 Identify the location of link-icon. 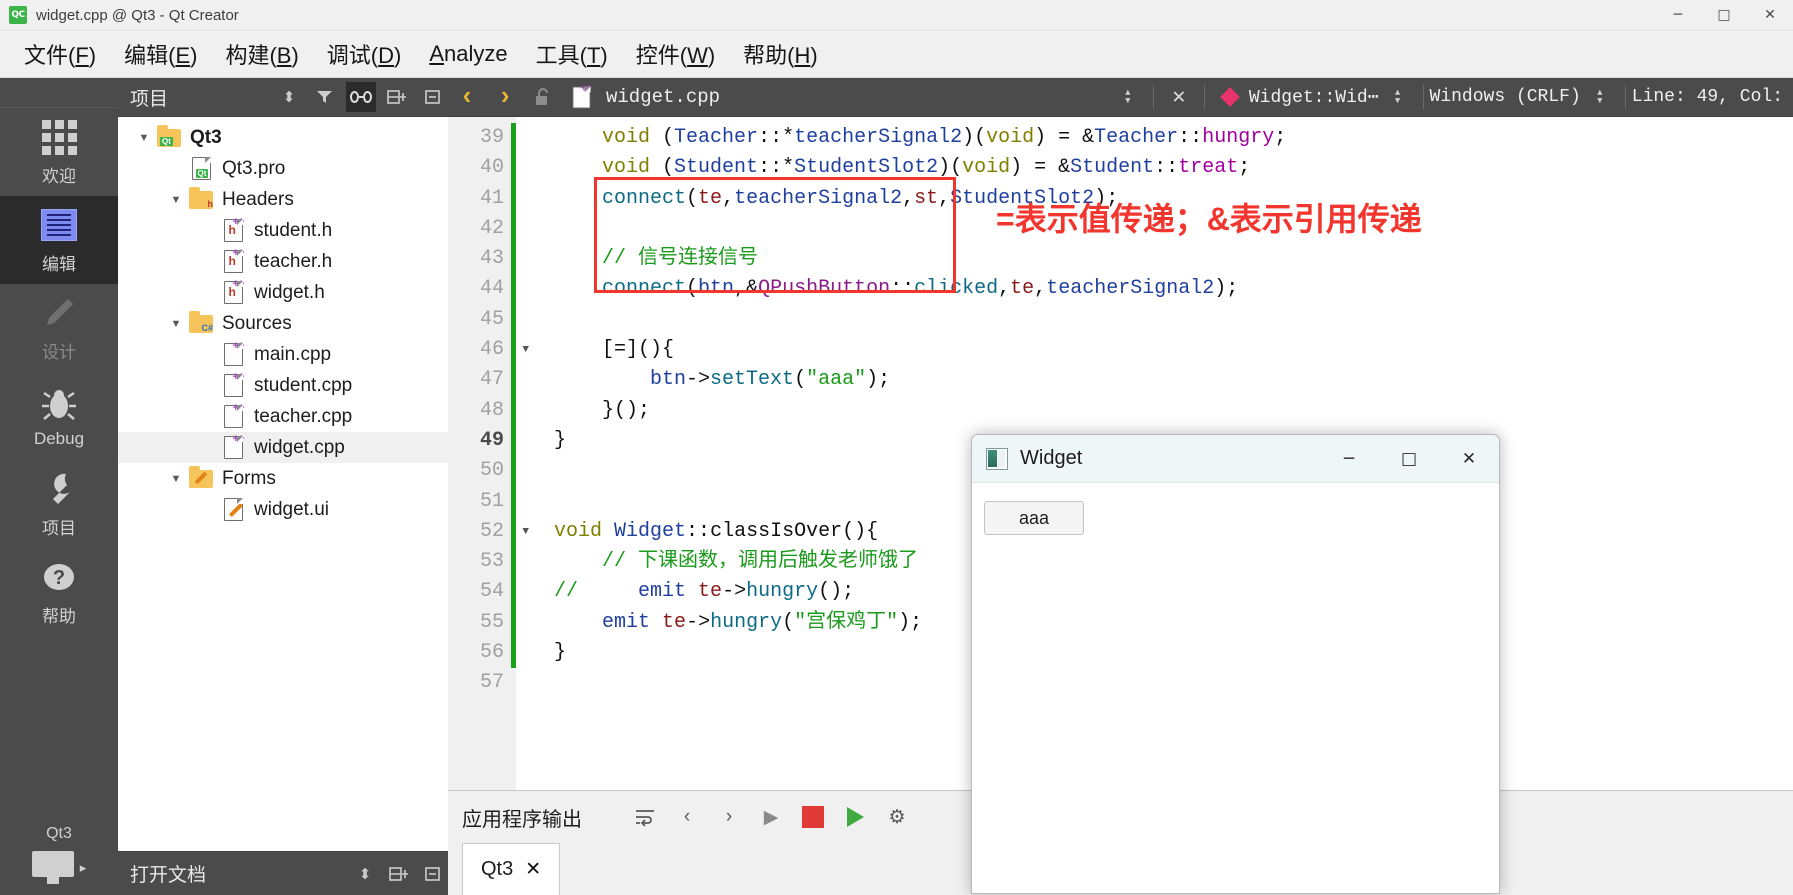
(361, 97).